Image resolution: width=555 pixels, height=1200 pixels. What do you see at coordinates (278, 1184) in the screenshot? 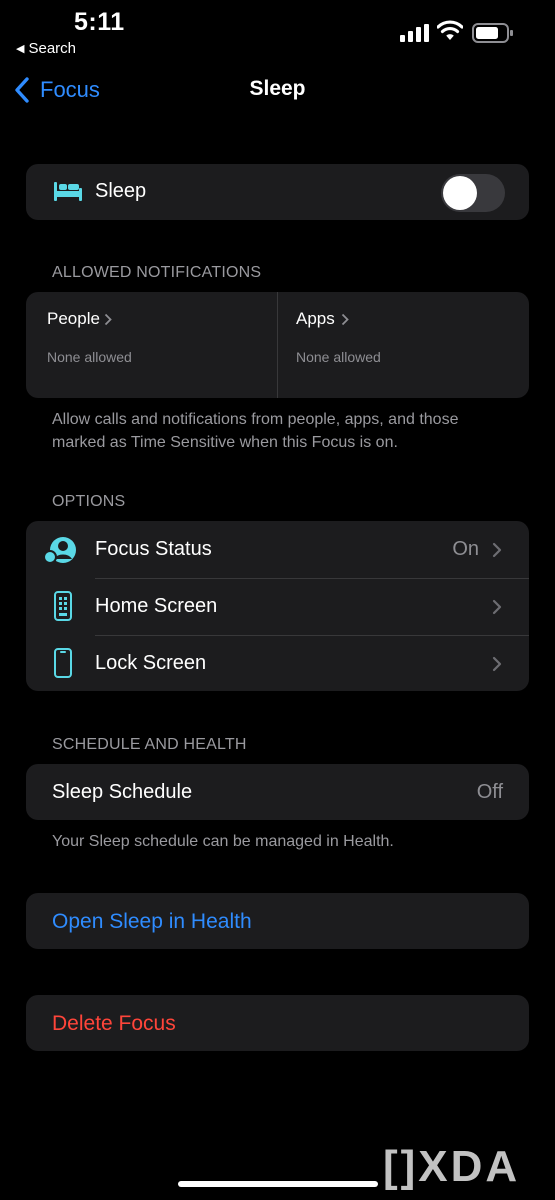
I see `home-indicator` at bounding box center [278, 1184].